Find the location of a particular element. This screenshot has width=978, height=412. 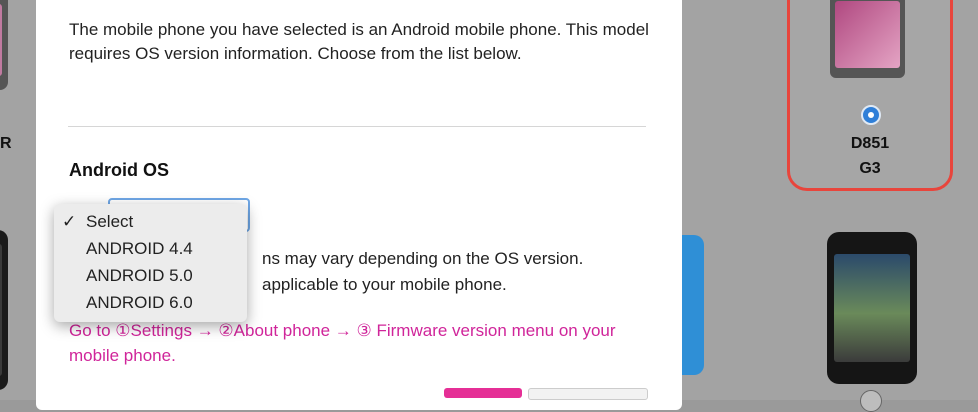

option-label: Select is located at coordinates (110, 221).